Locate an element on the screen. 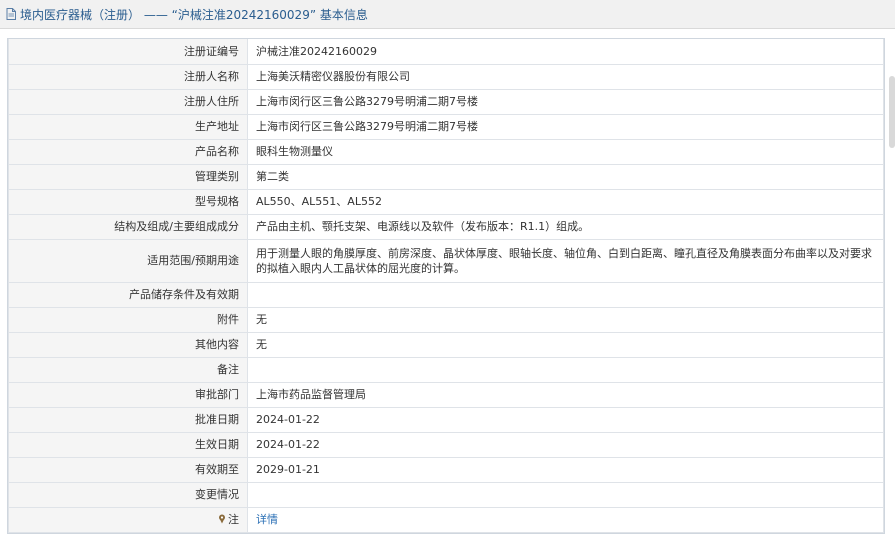 Image resolution: width=895 pixels, height=553 pixels. table-row: 管理类别 第二类 is located at coordinates (446, 176).